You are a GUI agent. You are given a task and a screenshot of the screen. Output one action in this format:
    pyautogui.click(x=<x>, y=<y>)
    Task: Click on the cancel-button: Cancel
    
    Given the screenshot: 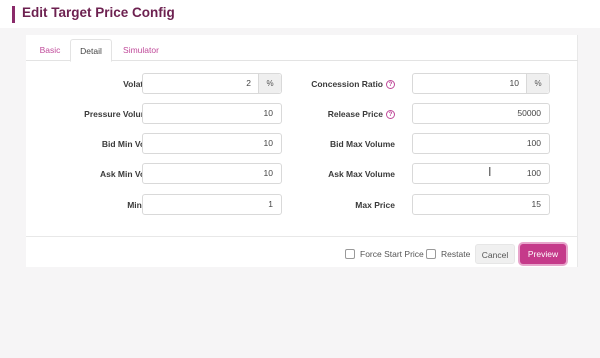 What is the action you would take?
    pyautogui.click(x=495, y=254)
    